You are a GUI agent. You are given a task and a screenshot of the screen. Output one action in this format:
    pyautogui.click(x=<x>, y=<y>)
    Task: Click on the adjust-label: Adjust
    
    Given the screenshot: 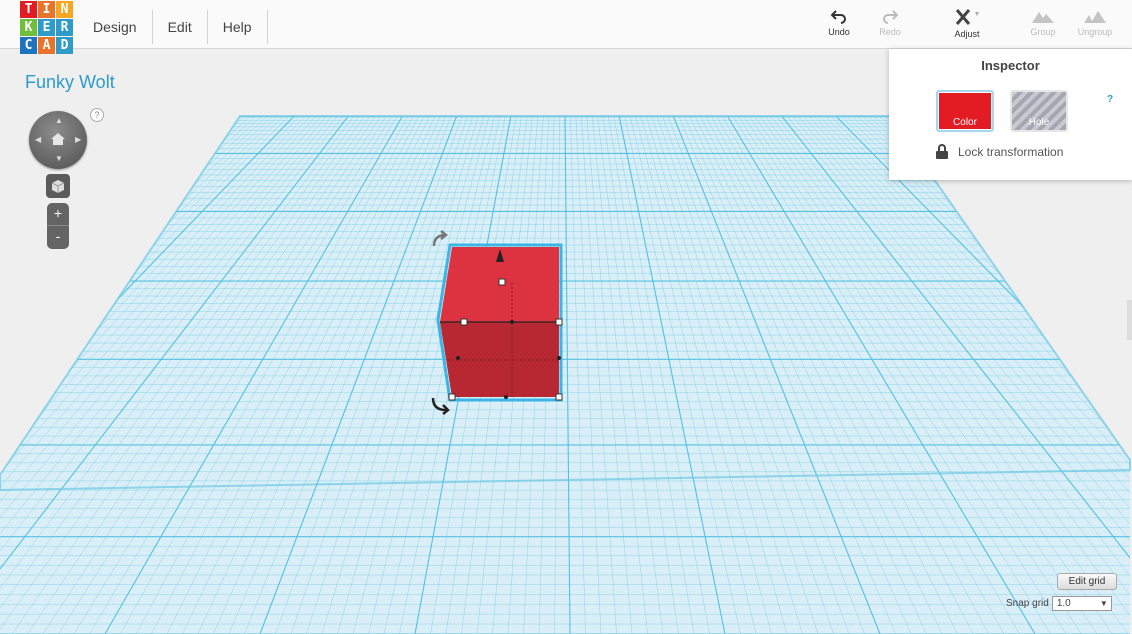 What is the action you would take?
    pyautogui.click(x=967, y=34)
    